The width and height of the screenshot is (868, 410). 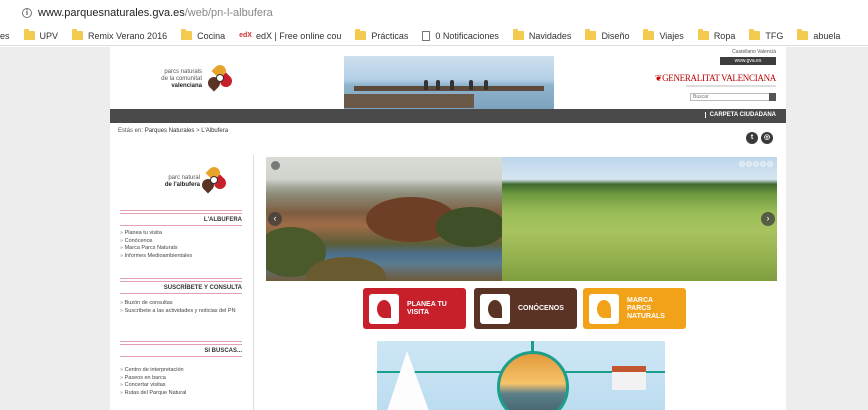 I want to click on link-paseos: Paseos en barca, so click(x=181, y=379).